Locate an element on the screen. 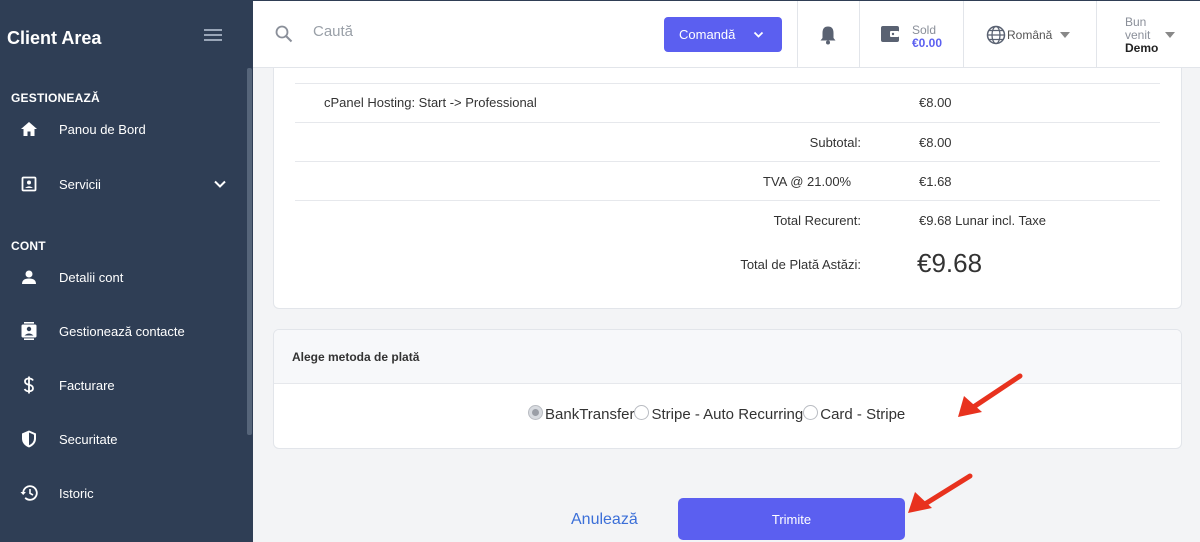 The width and height of the screenshot is (1200, 542). product-price: €8.00 is located at coordinates (935, 102).